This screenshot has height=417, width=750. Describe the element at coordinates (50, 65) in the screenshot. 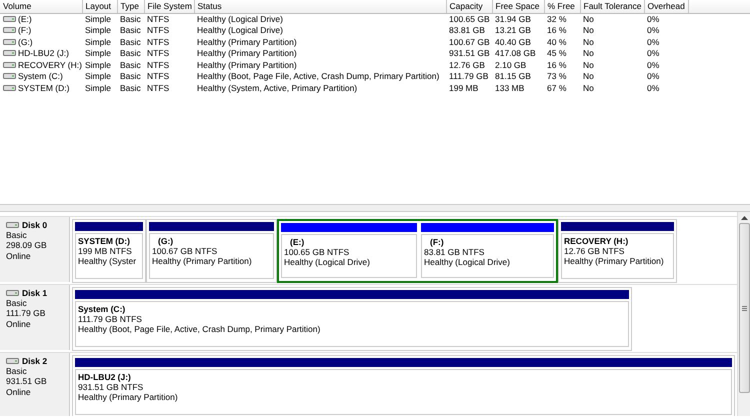

I see `table-cell: RECOVERY (H:)` at that location.